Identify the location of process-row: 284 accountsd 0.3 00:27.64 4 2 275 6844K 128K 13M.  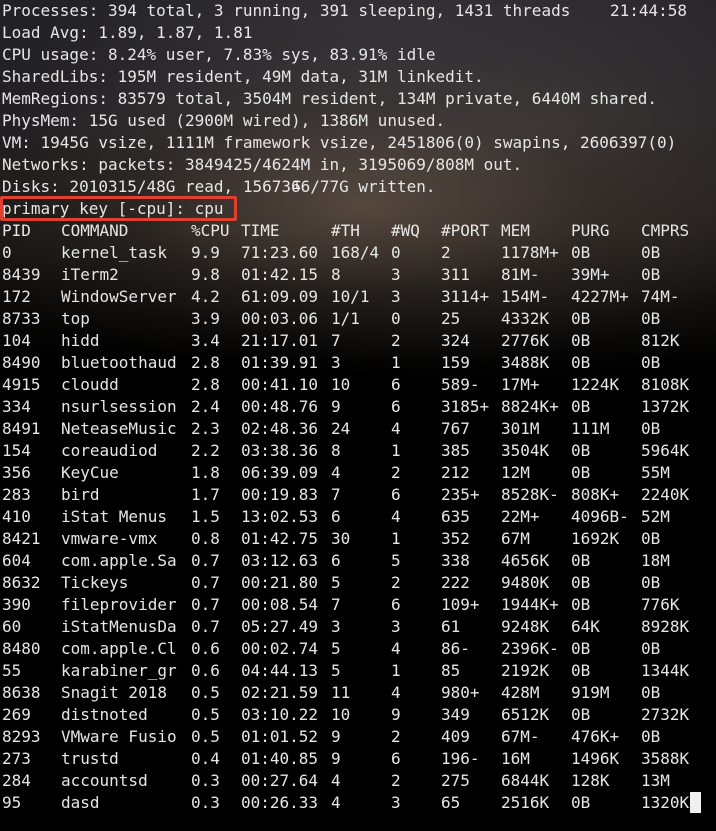
(358, 781).